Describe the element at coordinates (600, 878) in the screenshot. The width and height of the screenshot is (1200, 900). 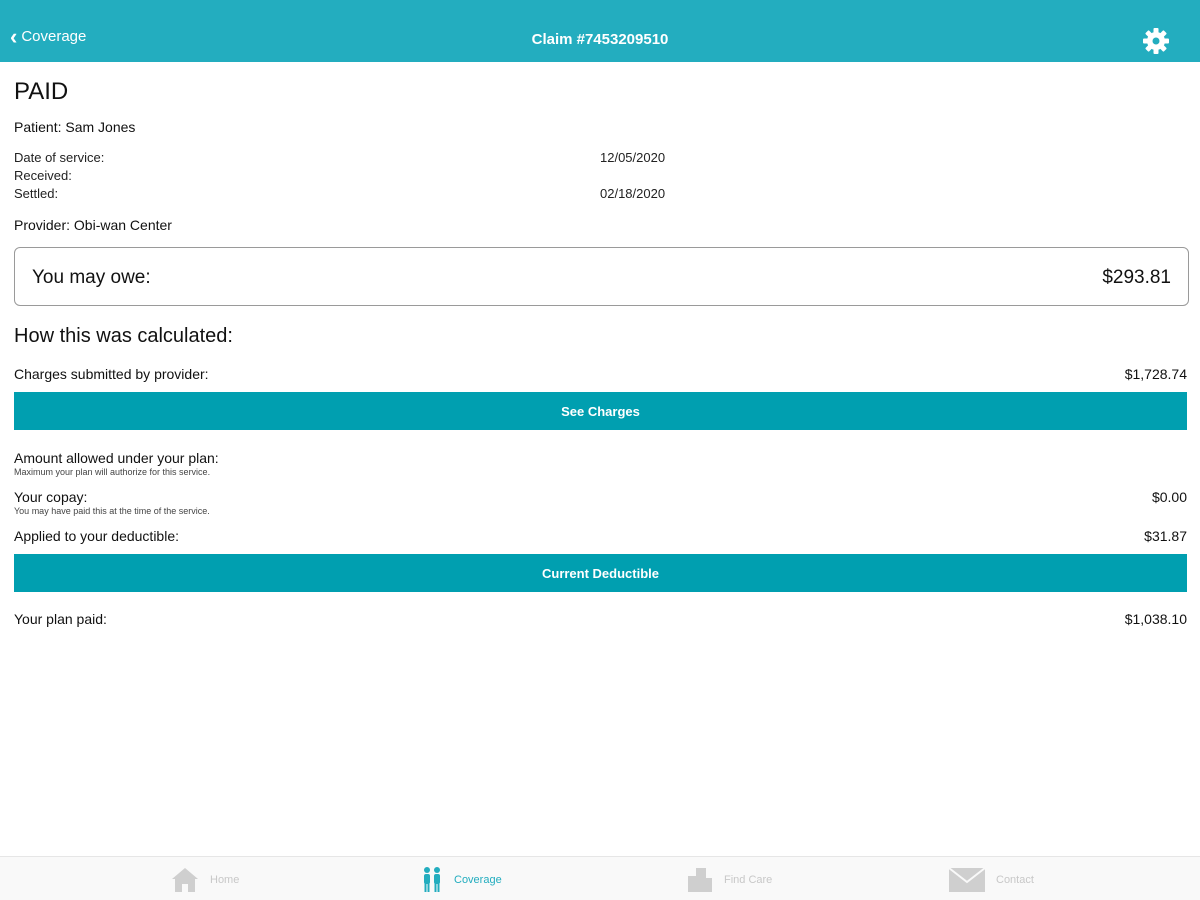
I see `bottom-tab-bar: Home Coverage Find Care Contact` at that location.